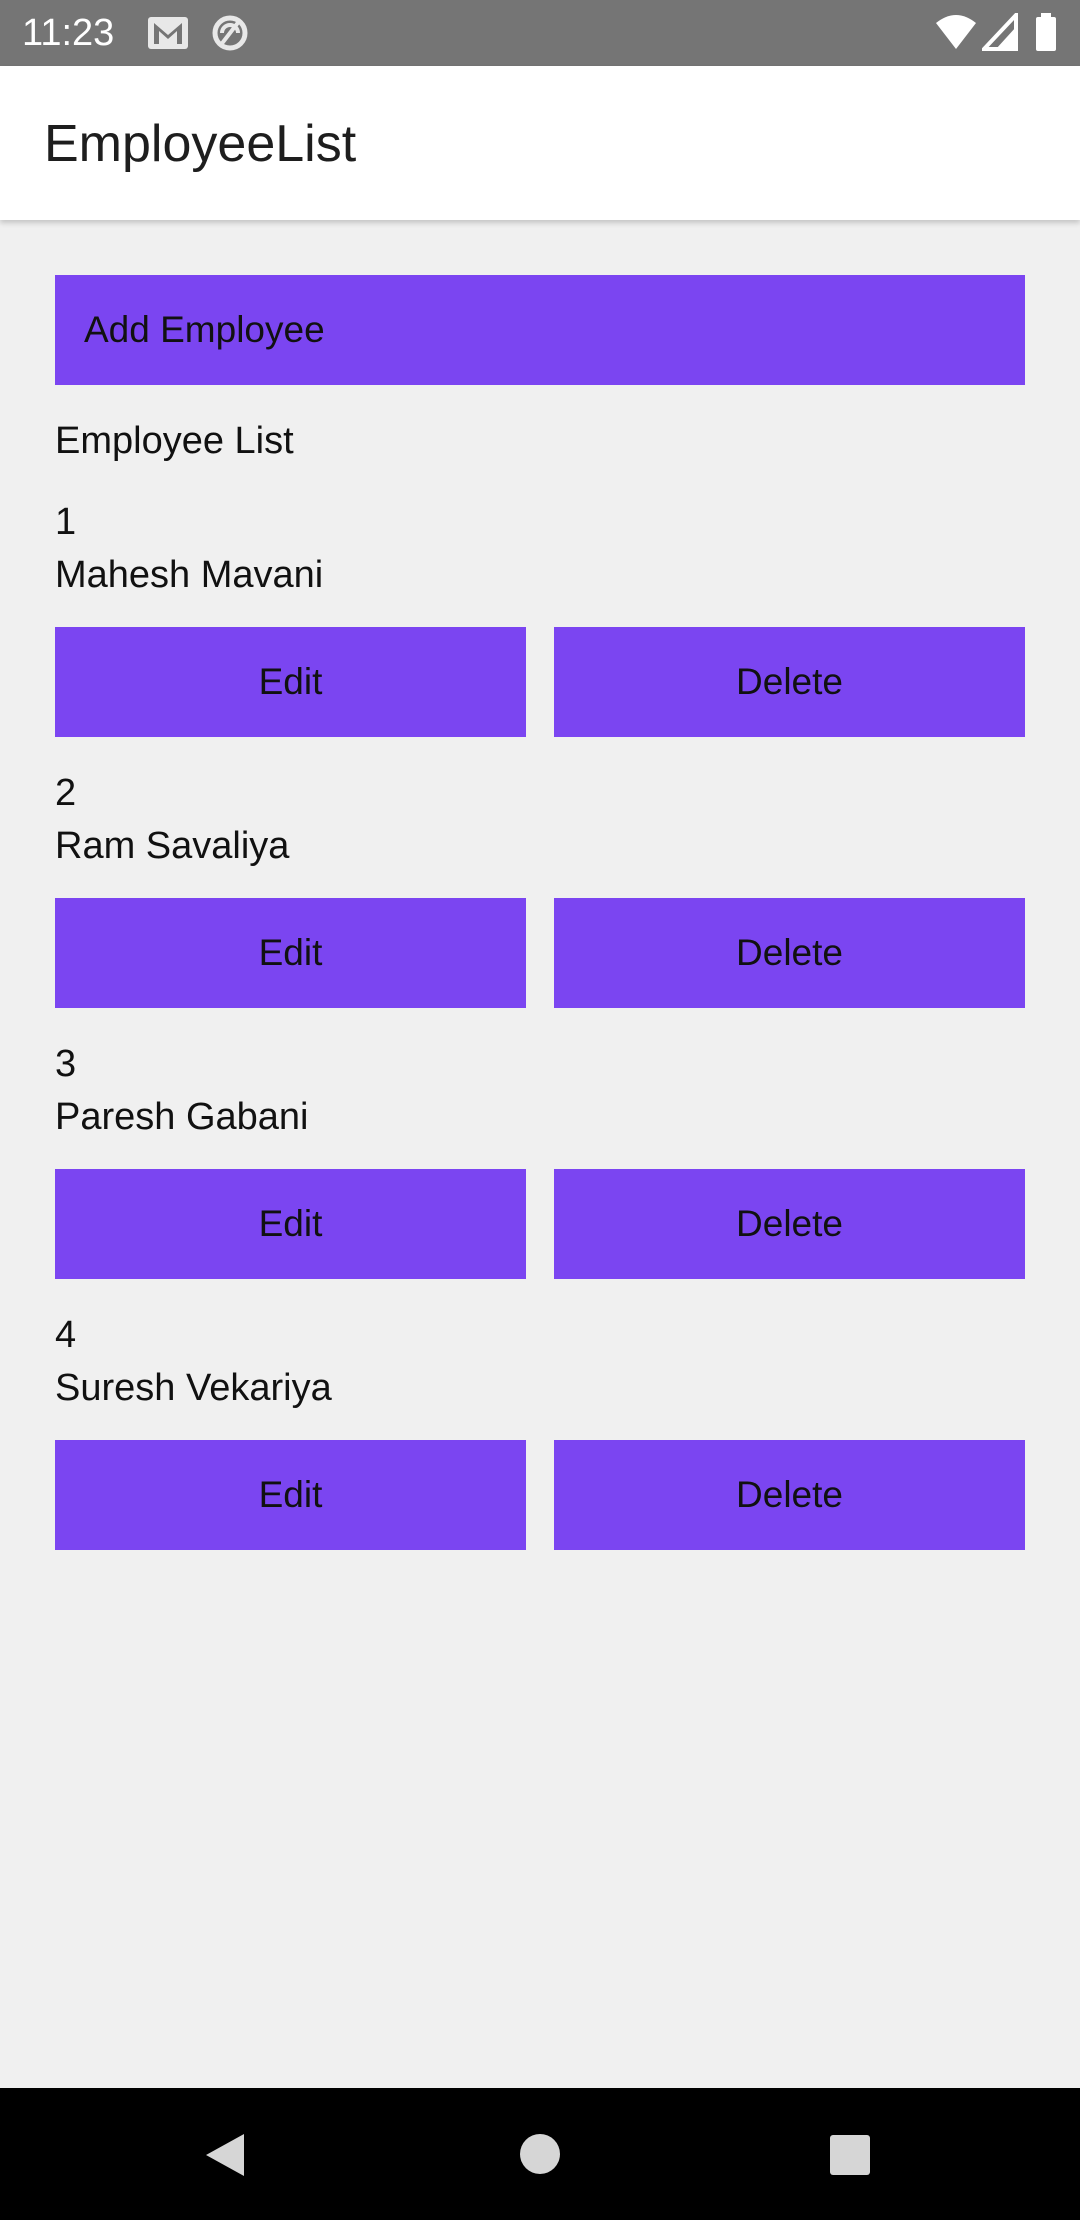 Image resolution: width=1080 pixels, height=2220 pixels. I want to click on home-icon, so click(540, 2156).